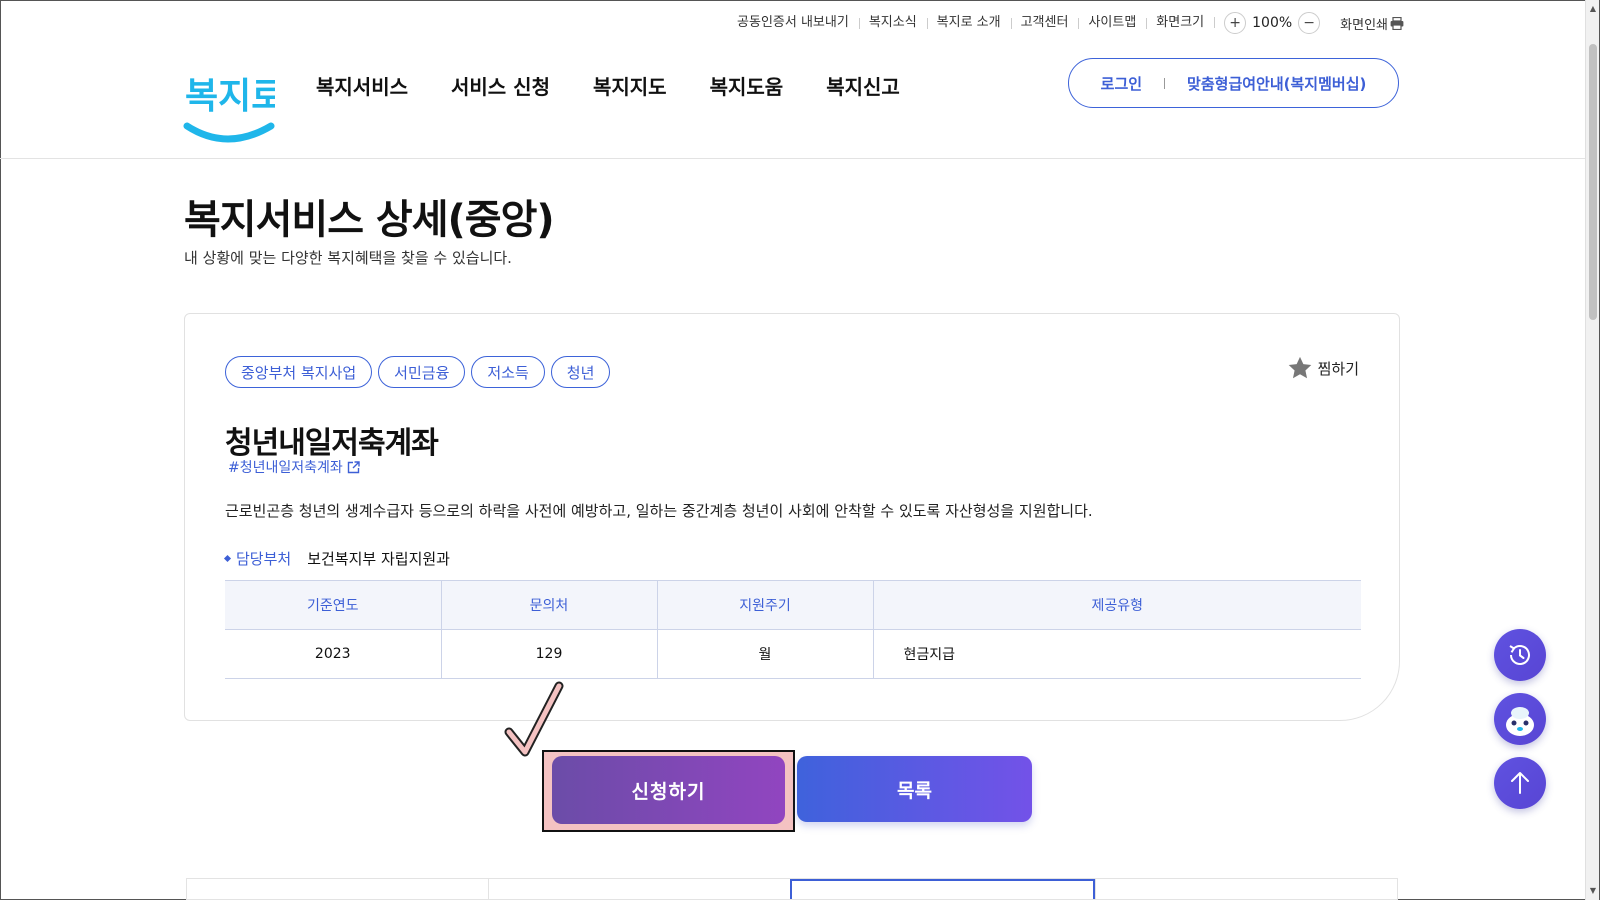 The width and height of the screenshot is (1600, 900). Describe the element at coordinates (942, 889) in the screenshot. I see `detail-tab-active` at that location.